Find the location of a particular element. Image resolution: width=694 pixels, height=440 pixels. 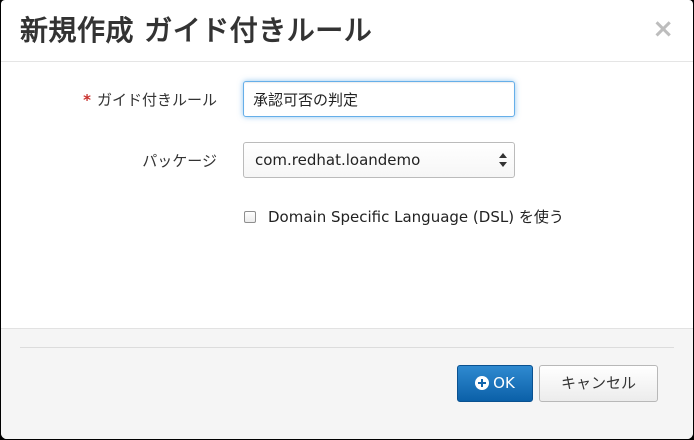

dsl-checkbox is located at coordinates (250, 217).